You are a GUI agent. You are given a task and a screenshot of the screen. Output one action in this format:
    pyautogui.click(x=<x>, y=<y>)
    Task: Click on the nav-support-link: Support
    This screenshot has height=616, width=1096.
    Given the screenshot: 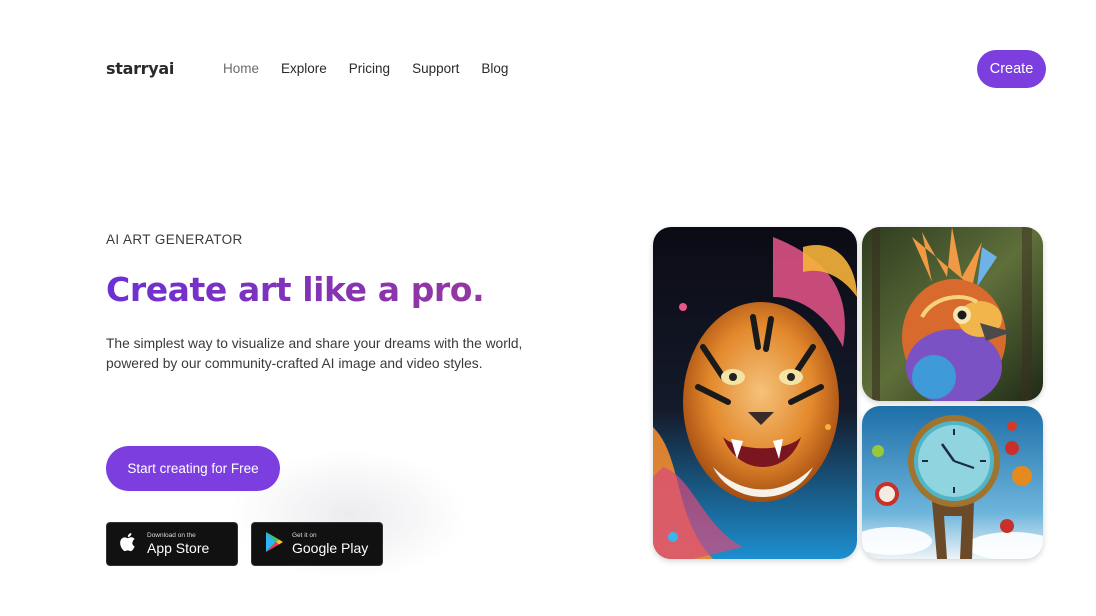 What is the action you would take?
    pyautogui.click(x=435, y=68)
    